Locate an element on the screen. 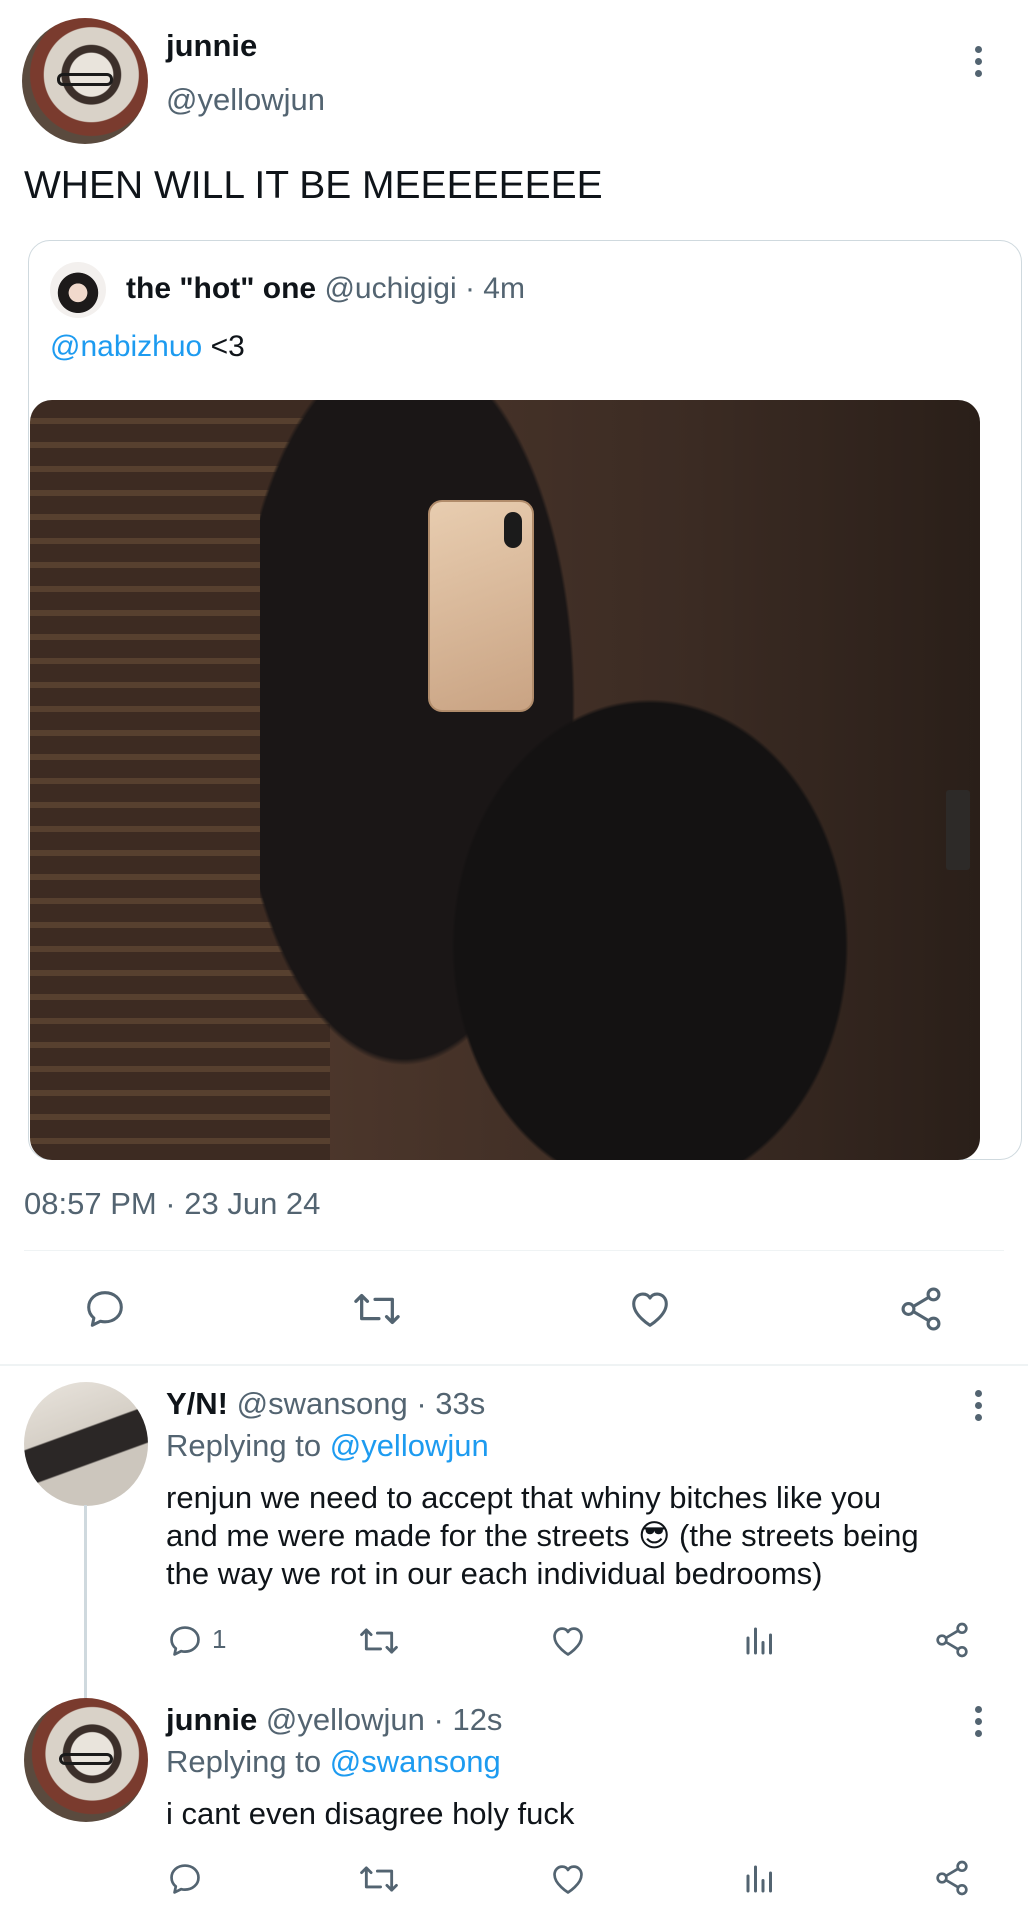 Image resolution: width=1028 pixels, height=1920 pixels. author-avatar is located at coordinates (85, 81).